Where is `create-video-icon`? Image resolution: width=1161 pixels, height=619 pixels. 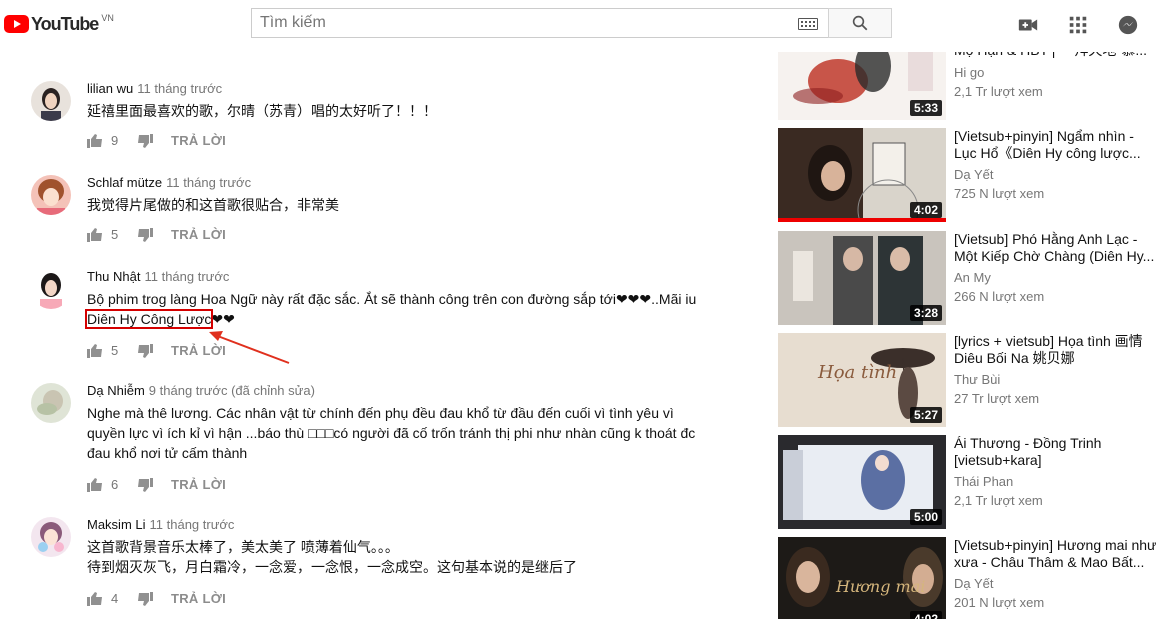 create-video-icon is located at coordinates (1028, 25).